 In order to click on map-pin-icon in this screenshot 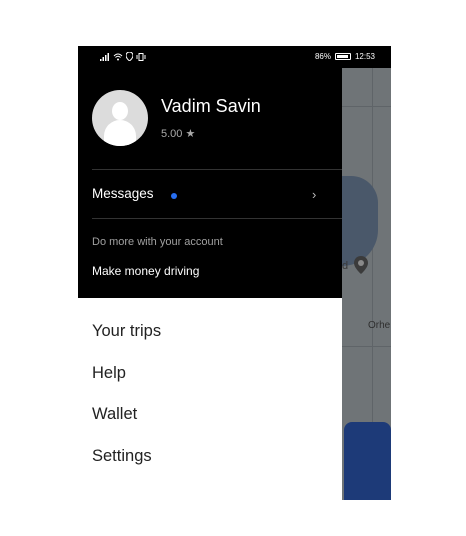, I will do `click(361, 265)`.